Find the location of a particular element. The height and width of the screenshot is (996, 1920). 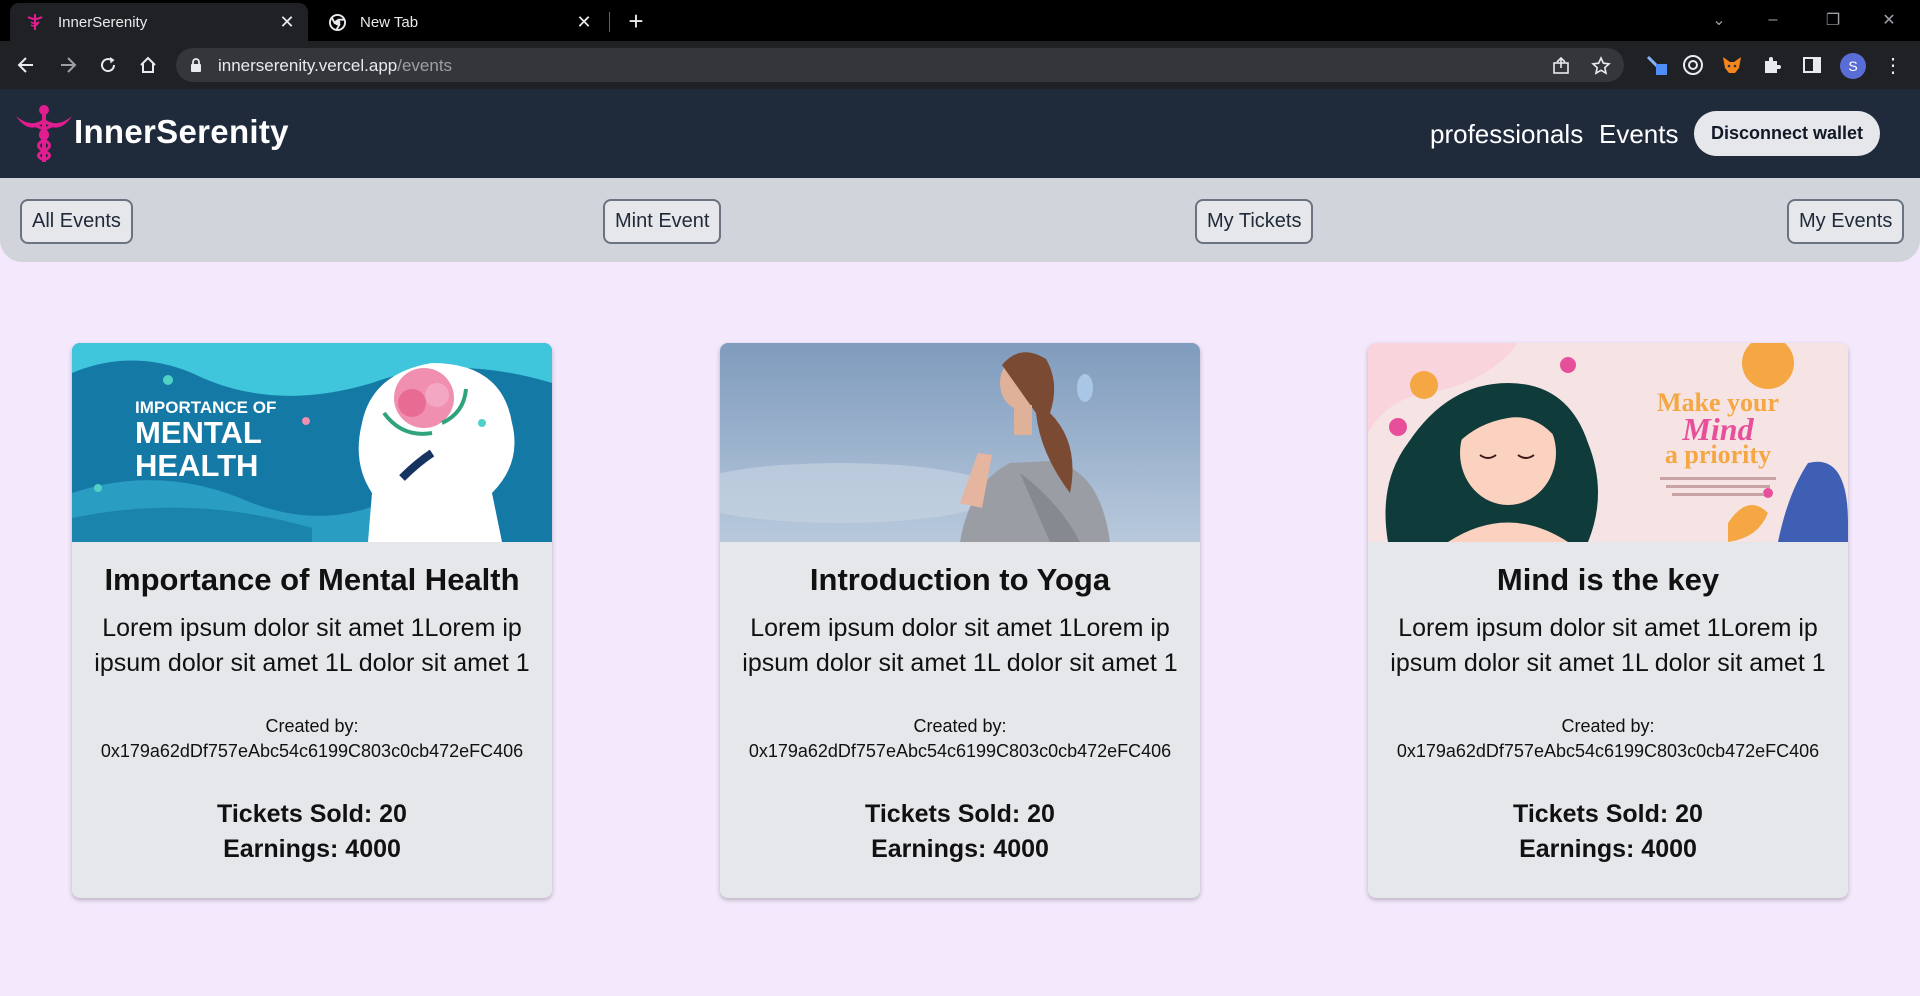

url-path: /events is located at coordinates (425, 65).